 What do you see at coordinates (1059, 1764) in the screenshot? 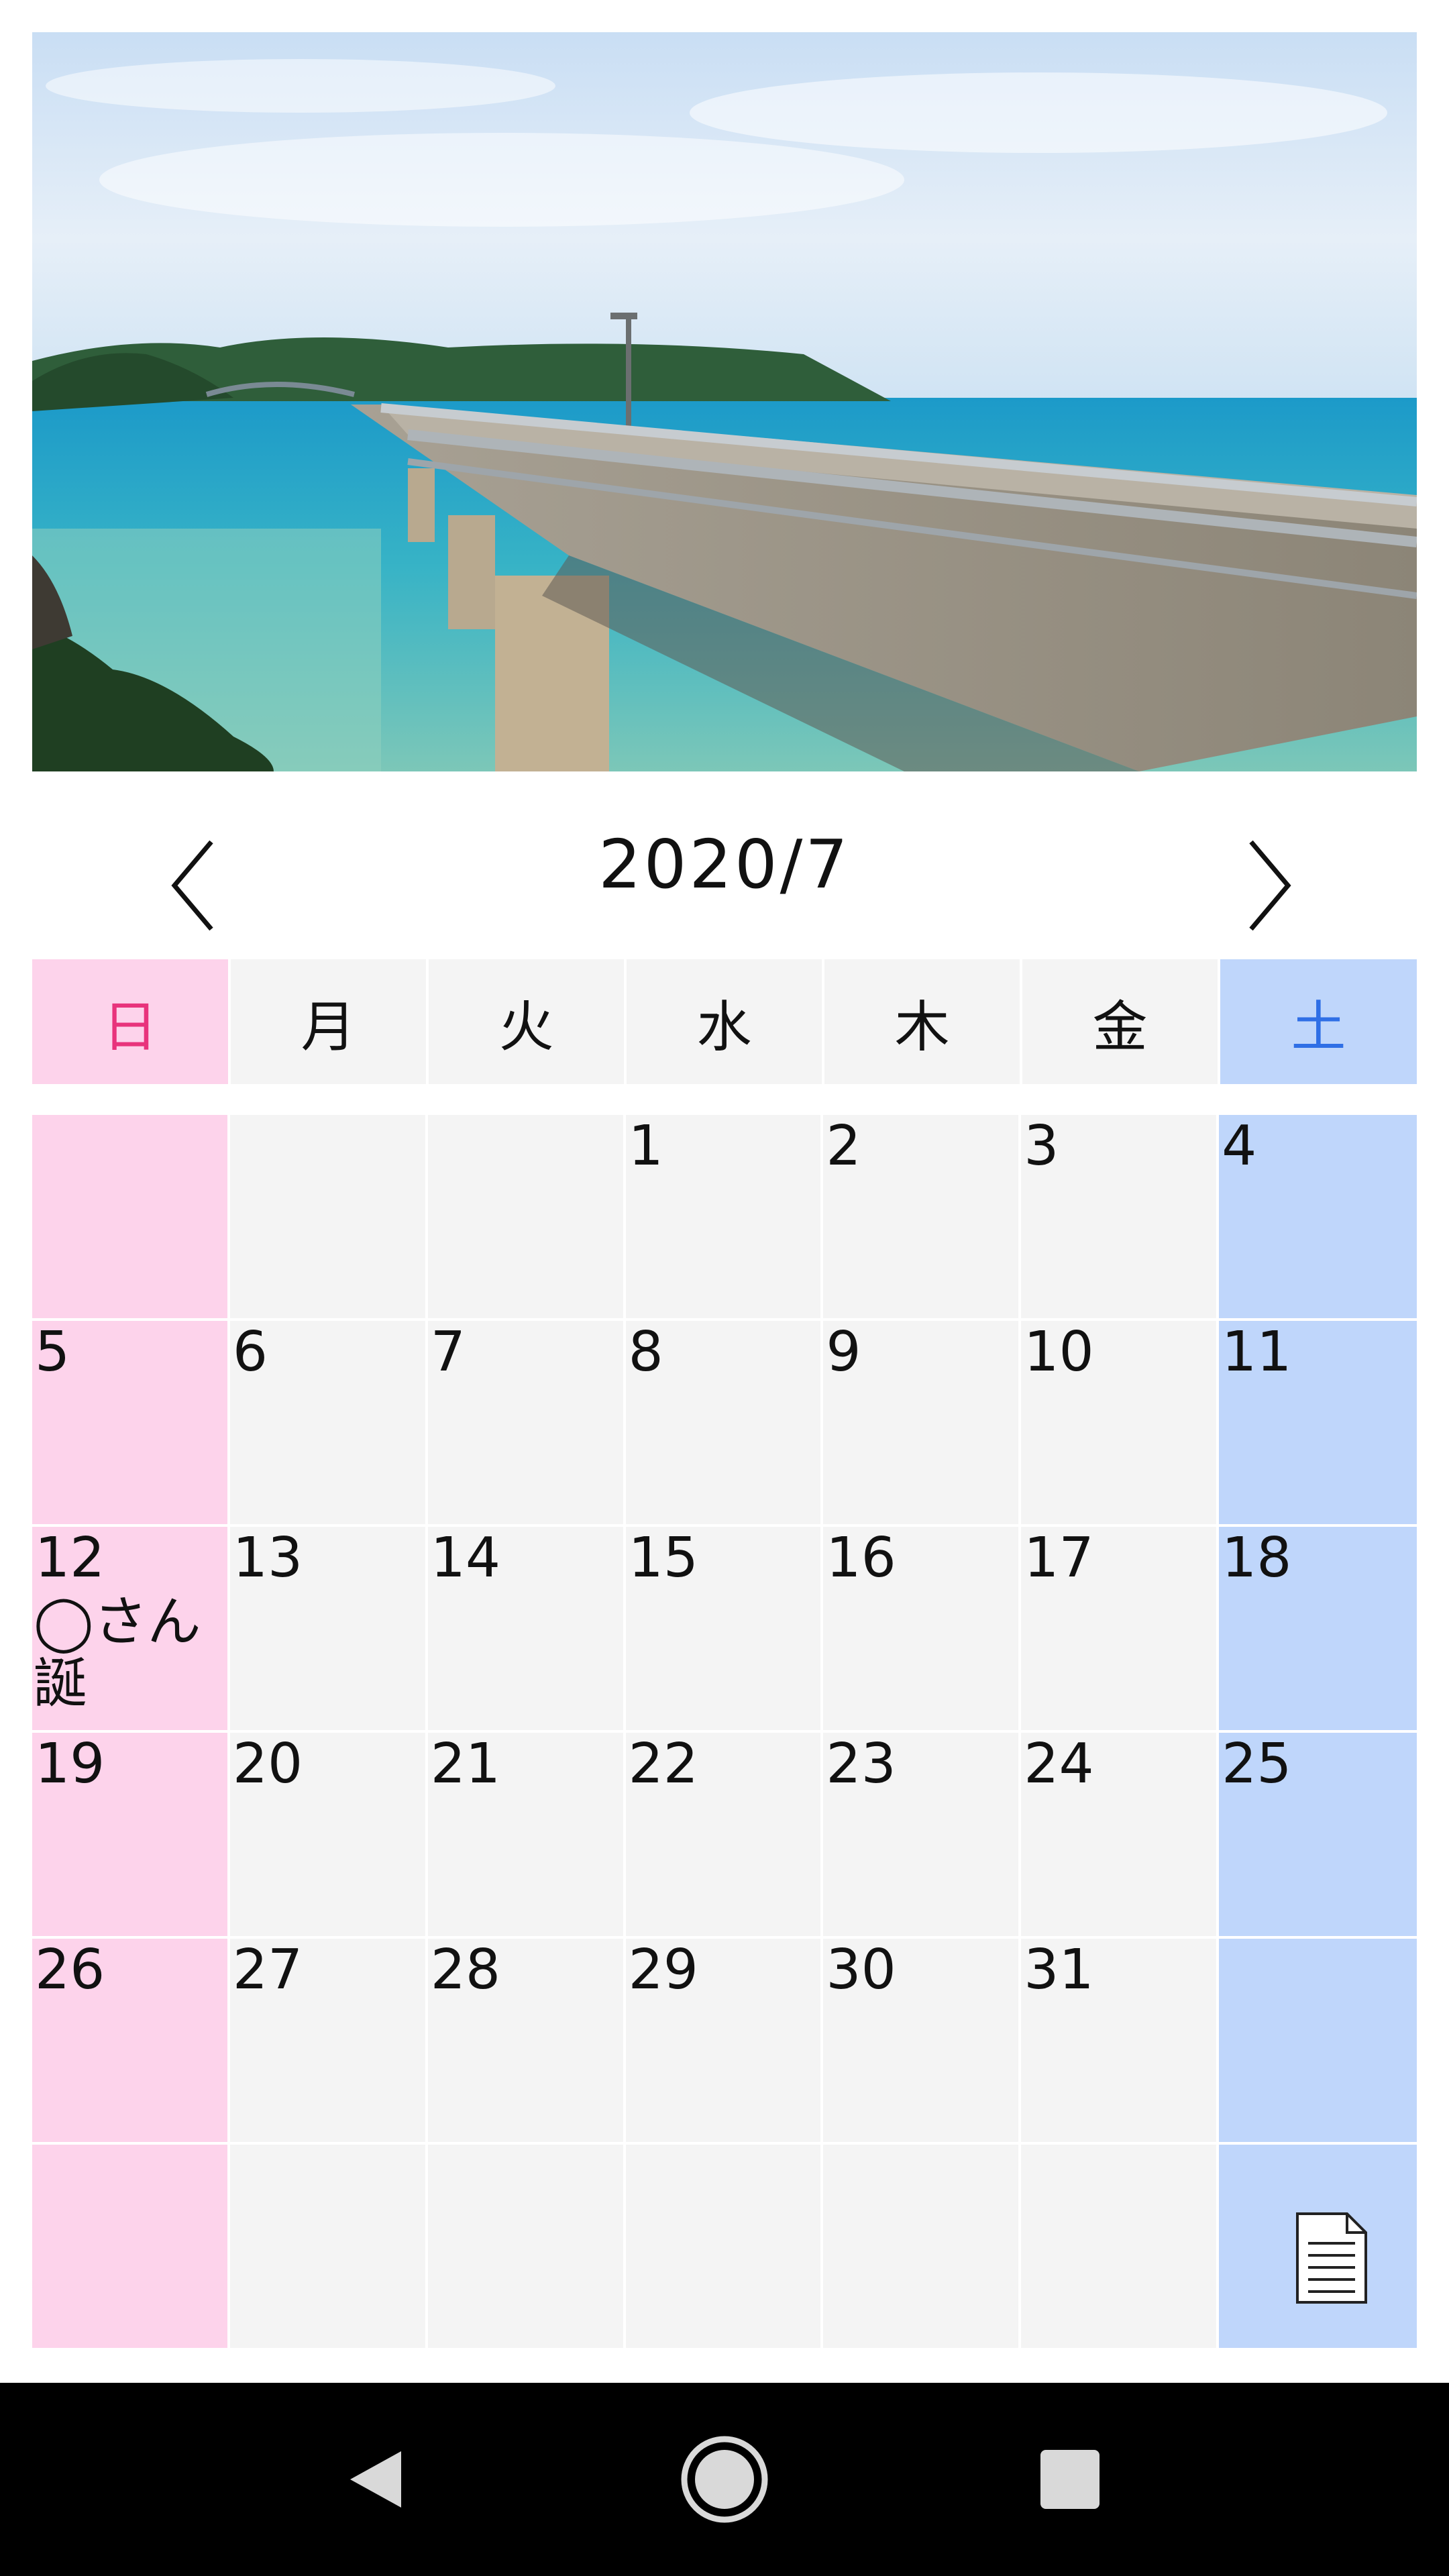
I see `day-number: 24` at bounding box center [1059, 1764].